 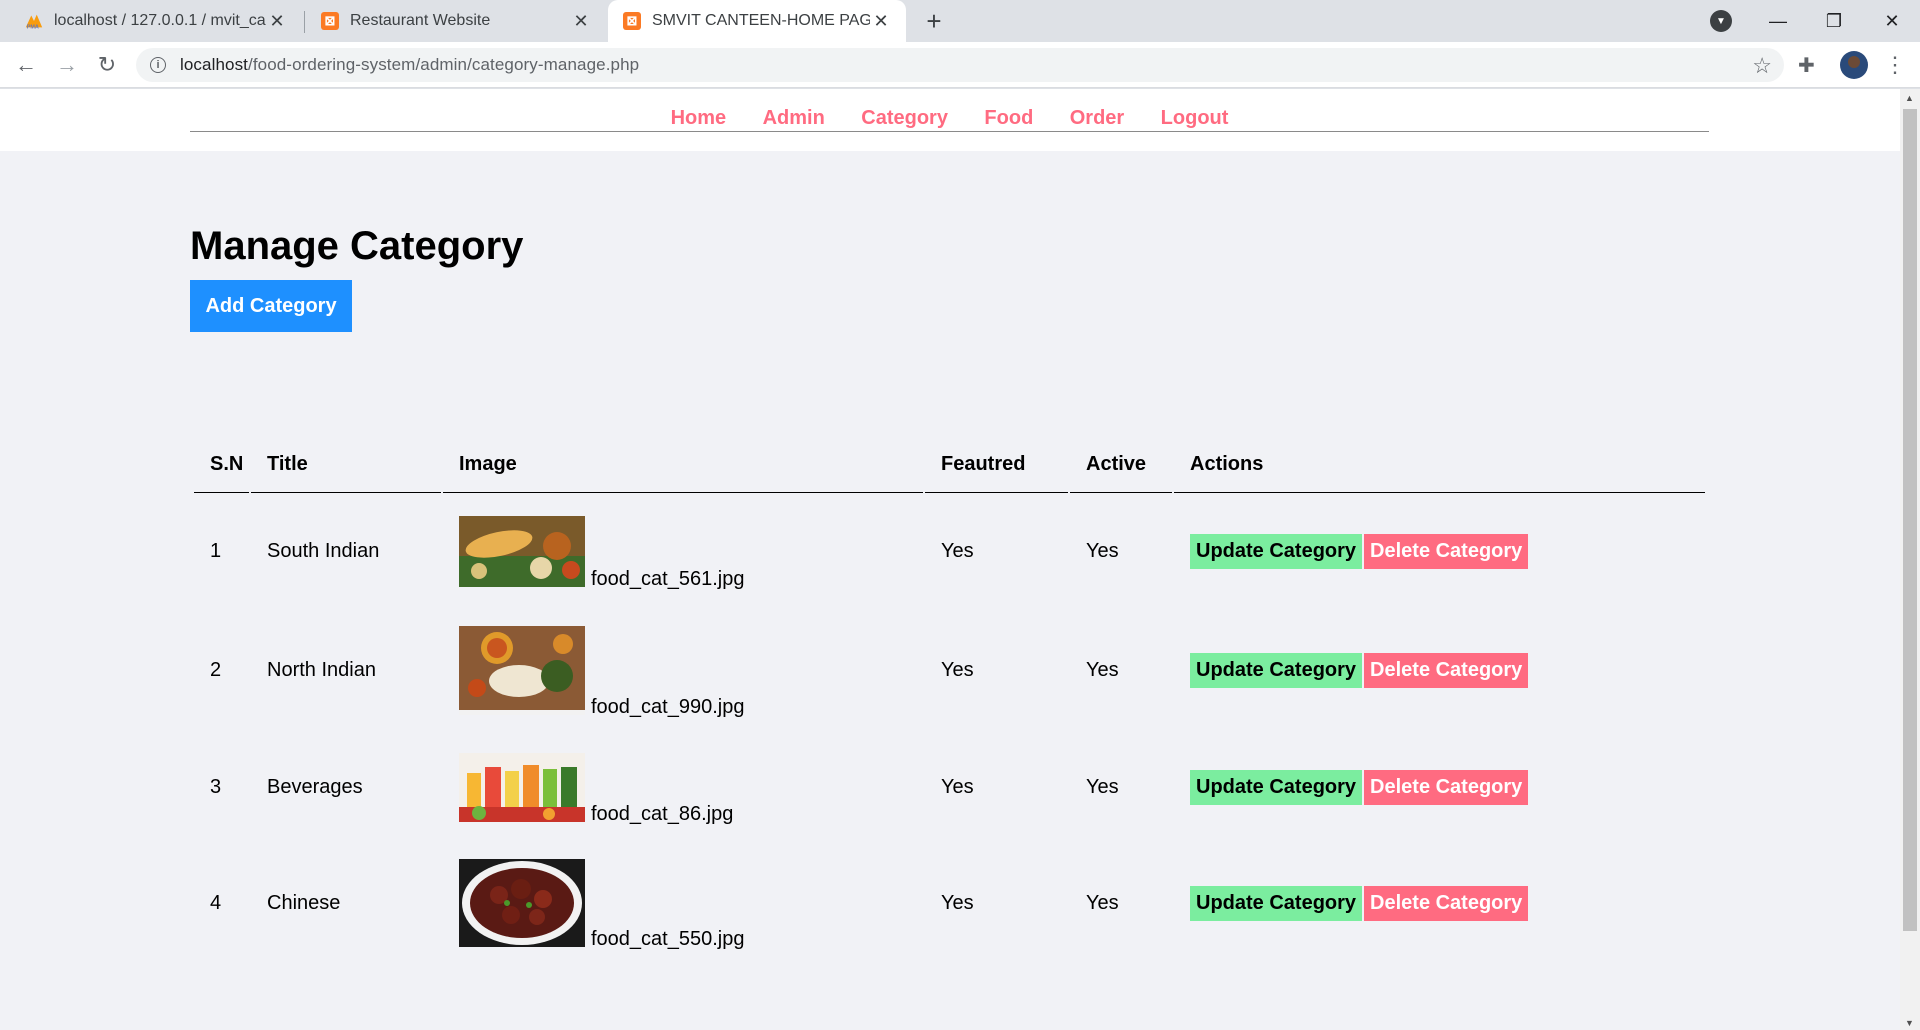 I want to click on browser-menu-icon: ⋮, so click(x=1895, y=65).